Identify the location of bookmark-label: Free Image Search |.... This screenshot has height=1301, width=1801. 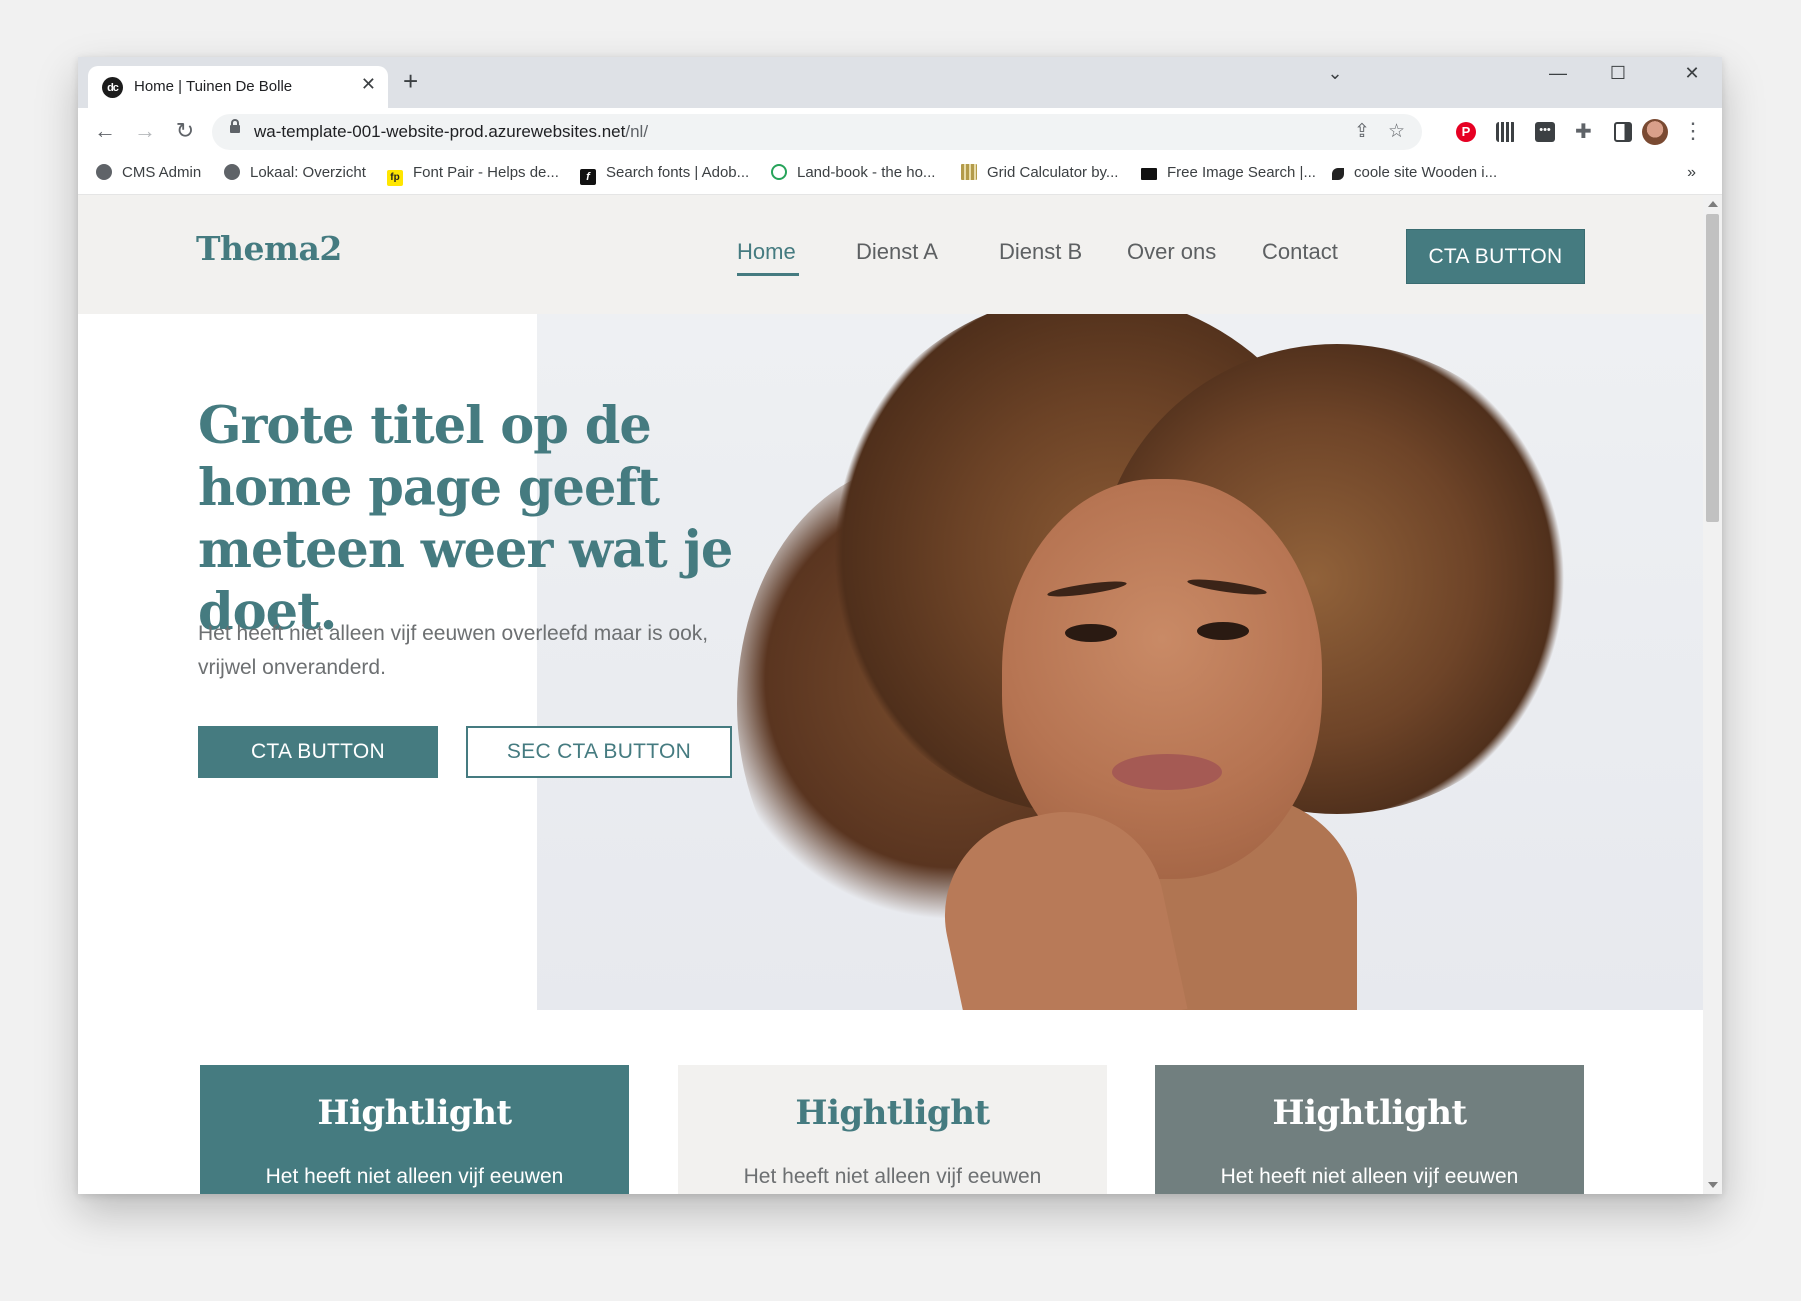
(1241, 172).